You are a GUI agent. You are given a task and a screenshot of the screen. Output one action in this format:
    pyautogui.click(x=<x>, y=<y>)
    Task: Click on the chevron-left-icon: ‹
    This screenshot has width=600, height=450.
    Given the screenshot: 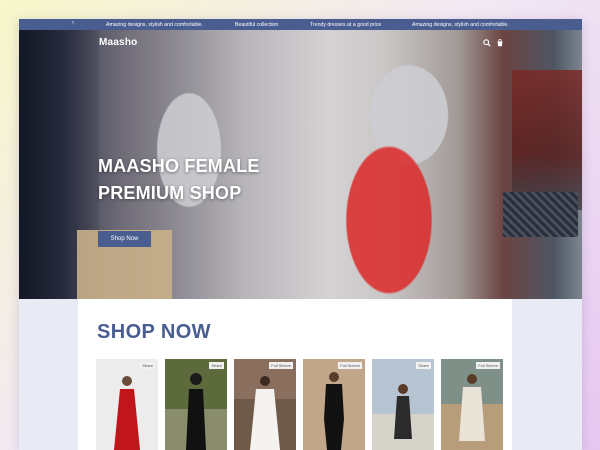 What is the action you would take?
    pyautogui.click(x=73, y=23)
    